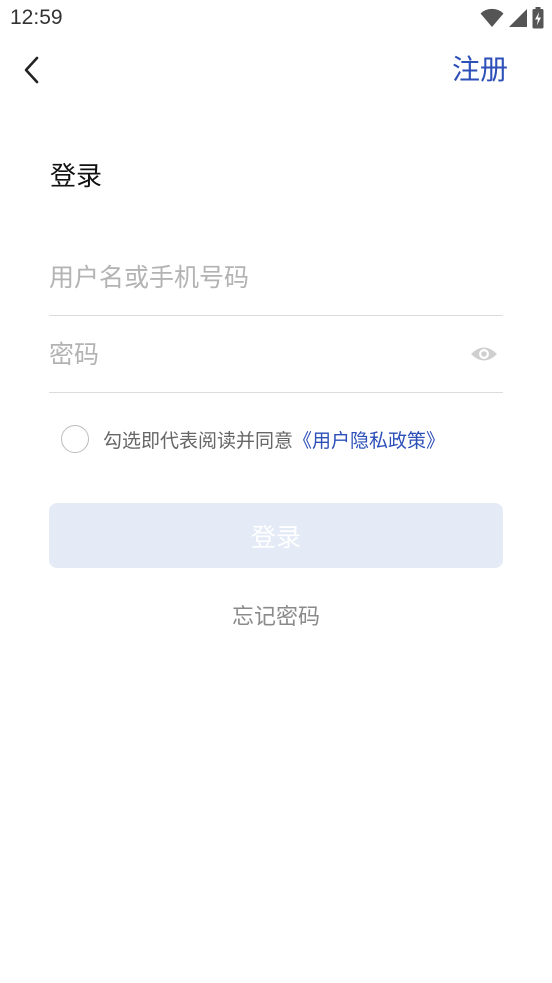  Describe the element at coordinates (518, 18) in the screenshot. I see `cellular-signal-icon` at that location.